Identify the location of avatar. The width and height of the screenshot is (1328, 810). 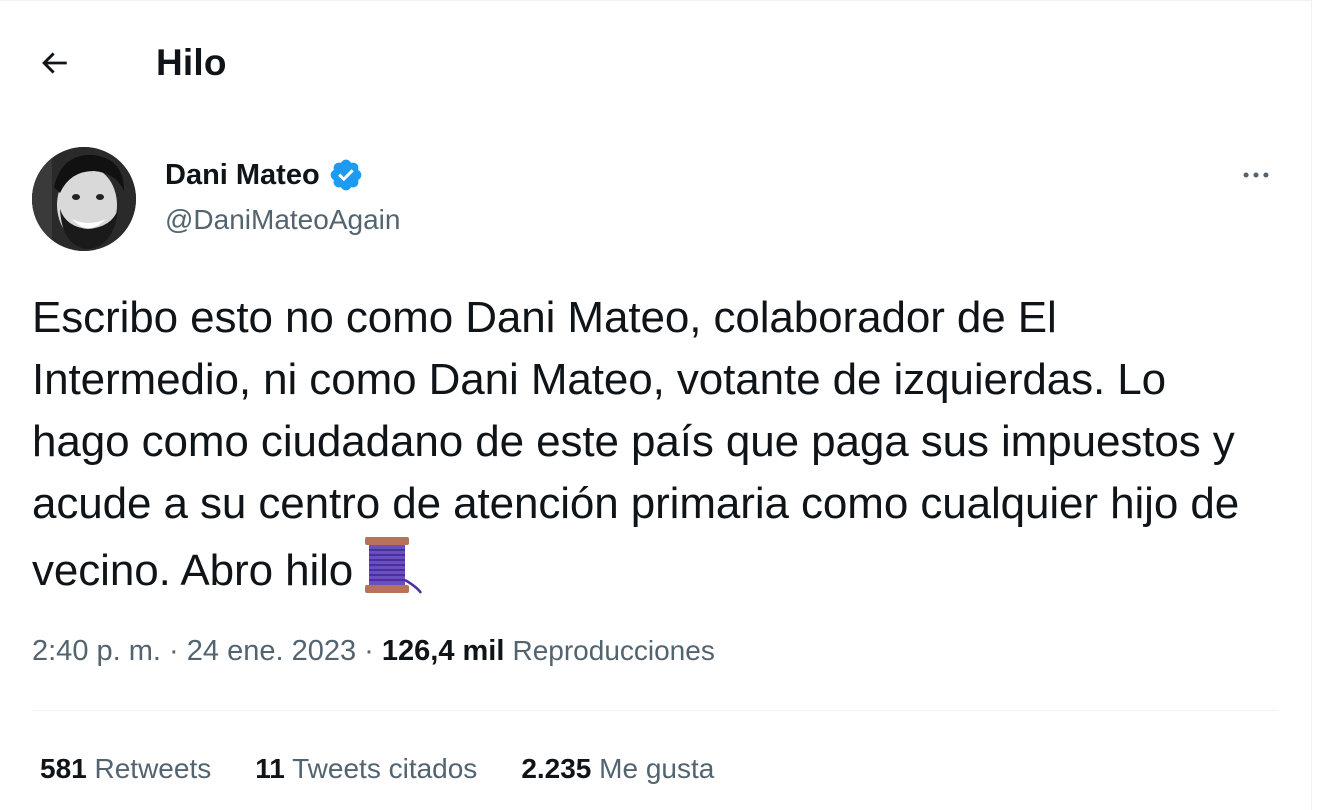
(84, 199).